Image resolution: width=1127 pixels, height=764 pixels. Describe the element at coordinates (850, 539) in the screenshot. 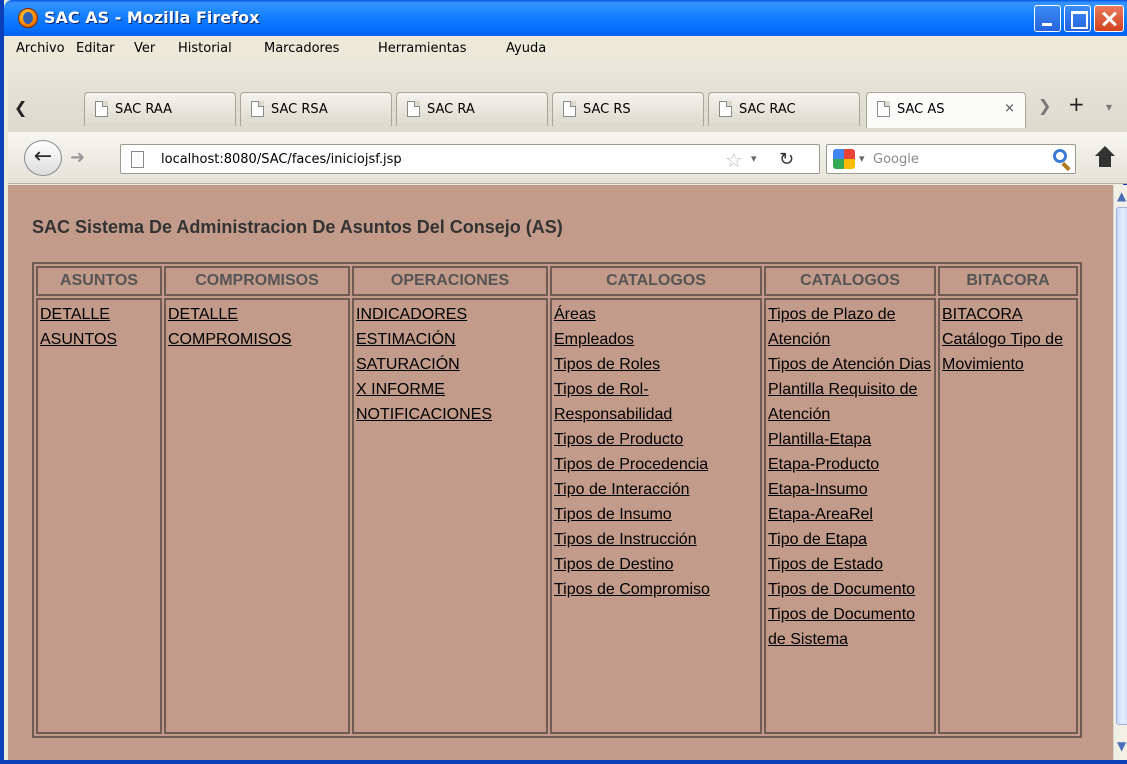

I see `link-tipo-de-etapa: Tipo de Etapa` at that location.